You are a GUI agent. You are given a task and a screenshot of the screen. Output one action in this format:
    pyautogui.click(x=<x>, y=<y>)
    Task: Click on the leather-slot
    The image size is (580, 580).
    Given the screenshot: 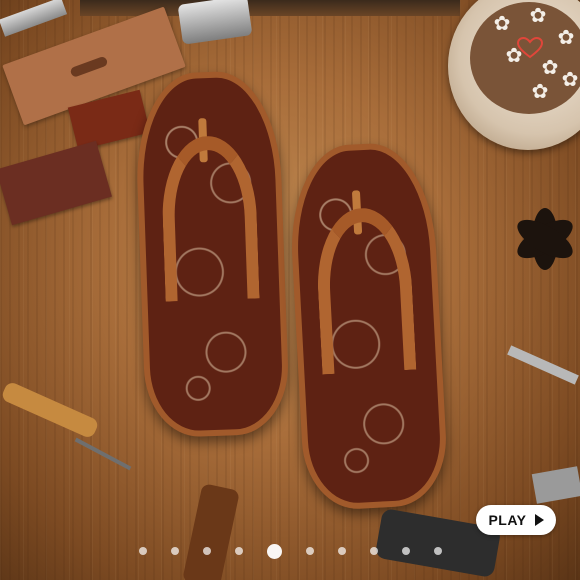 What is the action you would take?
    pyautogui.click(x=89, y=66)
    